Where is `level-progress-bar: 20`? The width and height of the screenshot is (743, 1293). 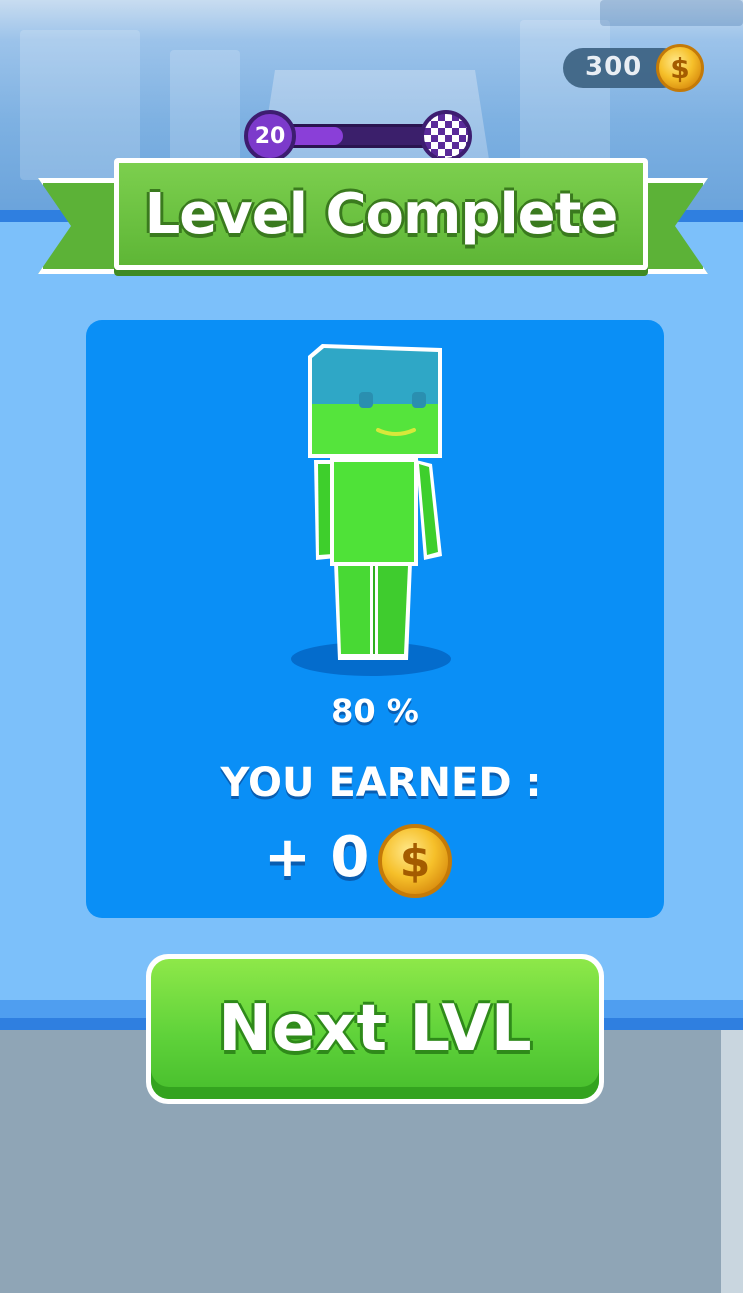
level-progress-bar: 20 is located at coordinates (359, 136).